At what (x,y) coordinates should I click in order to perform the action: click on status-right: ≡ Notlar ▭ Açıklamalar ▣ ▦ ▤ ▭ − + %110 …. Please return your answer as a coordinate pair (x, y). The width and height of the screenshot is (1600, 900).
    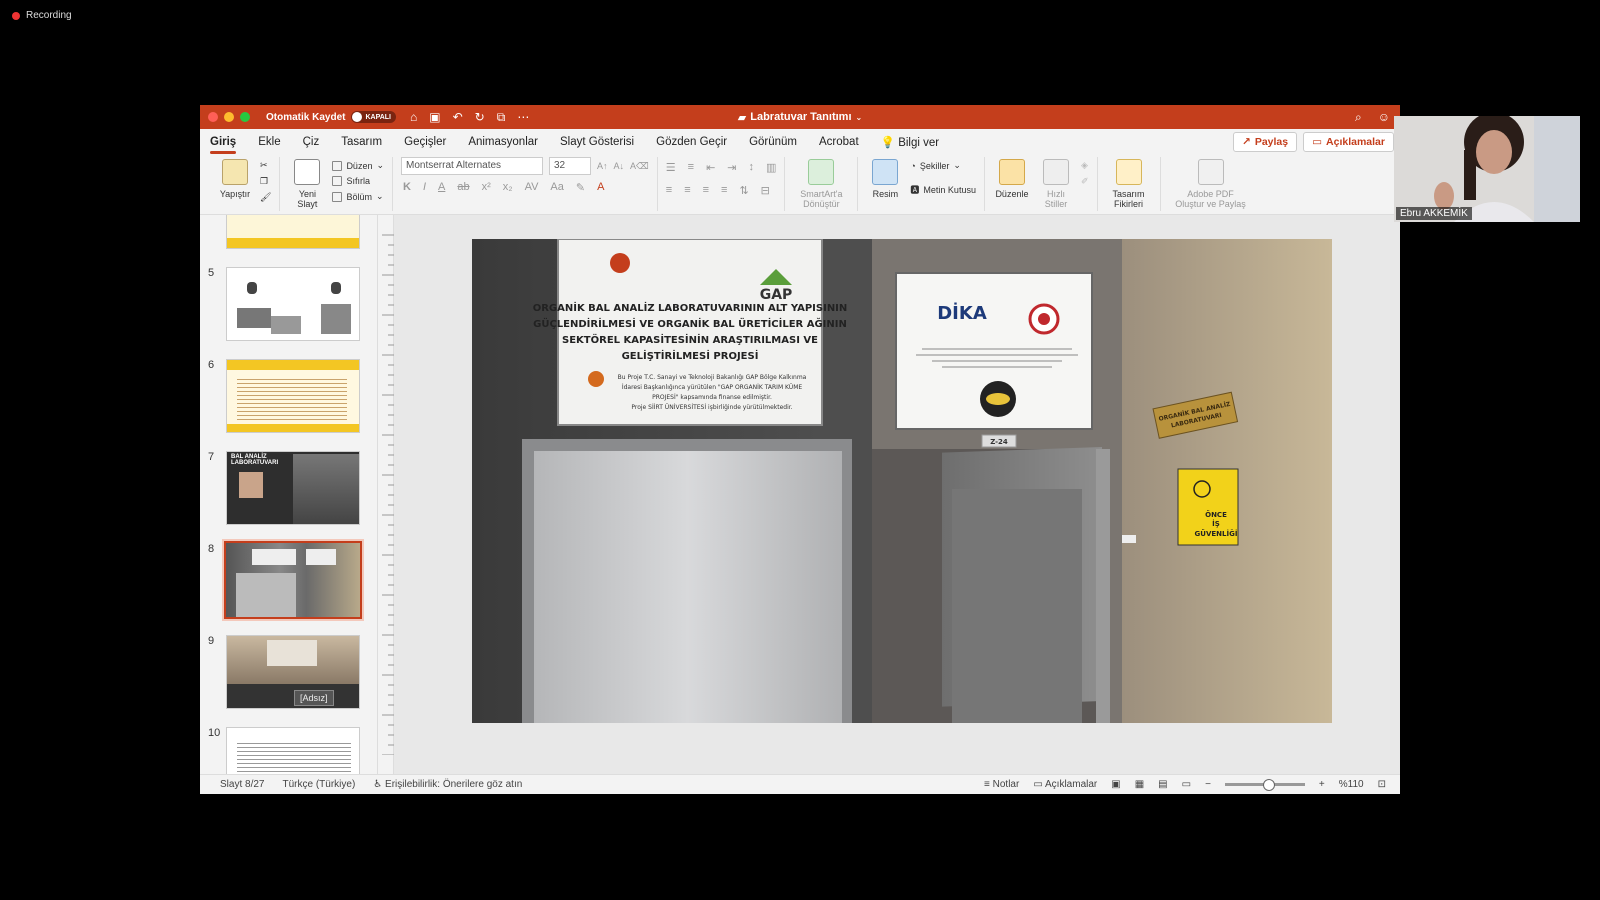
    Looking at the image, I should click on (1185, 785).